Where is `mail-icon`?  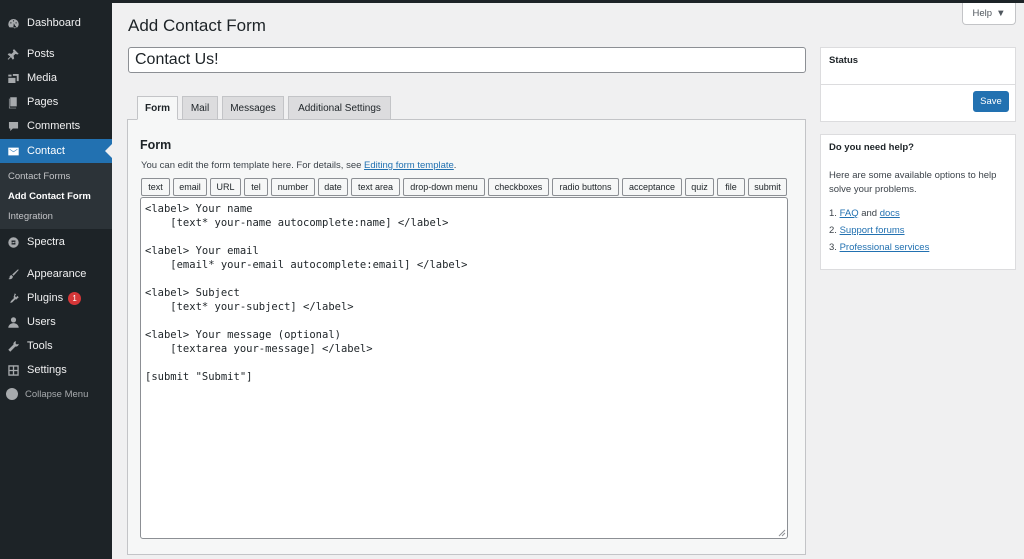
mail-icon is located at coordinates (13, 151).